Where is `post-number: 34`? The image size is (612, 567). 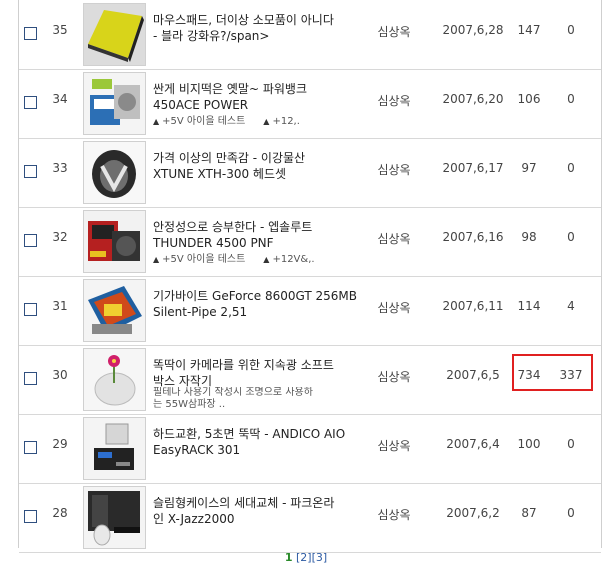 post-number: 34 is located at coordinates (60, 99).